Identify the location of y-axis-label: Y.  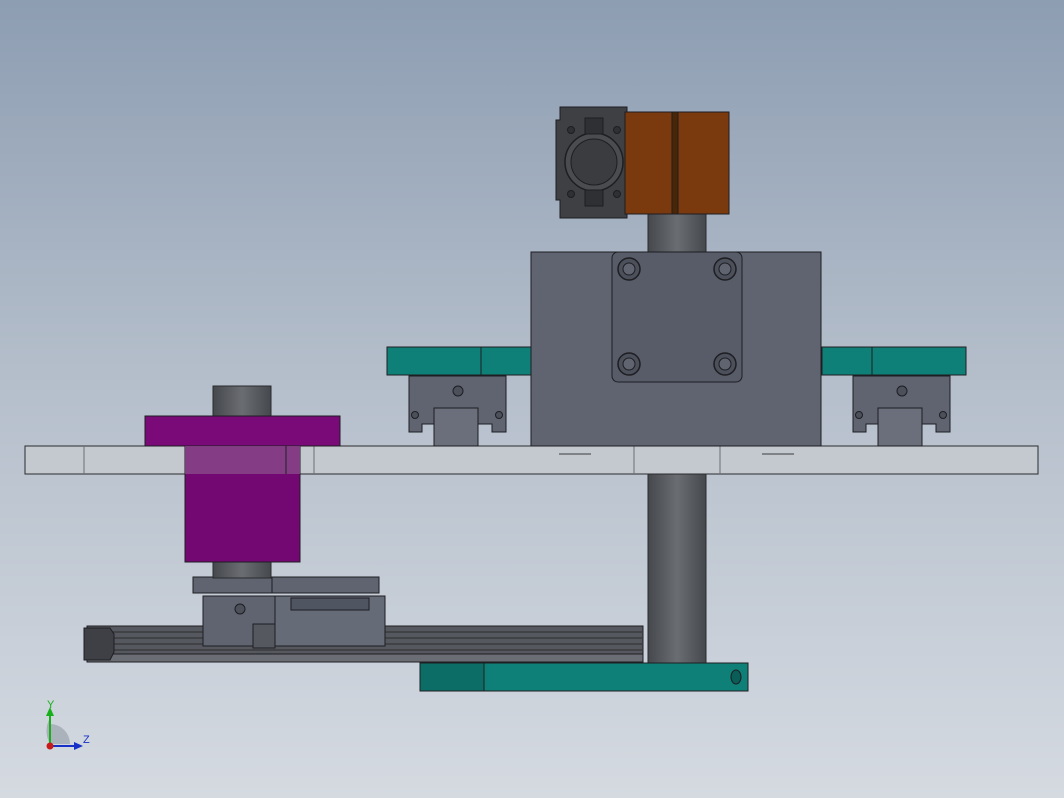
(51, 705).